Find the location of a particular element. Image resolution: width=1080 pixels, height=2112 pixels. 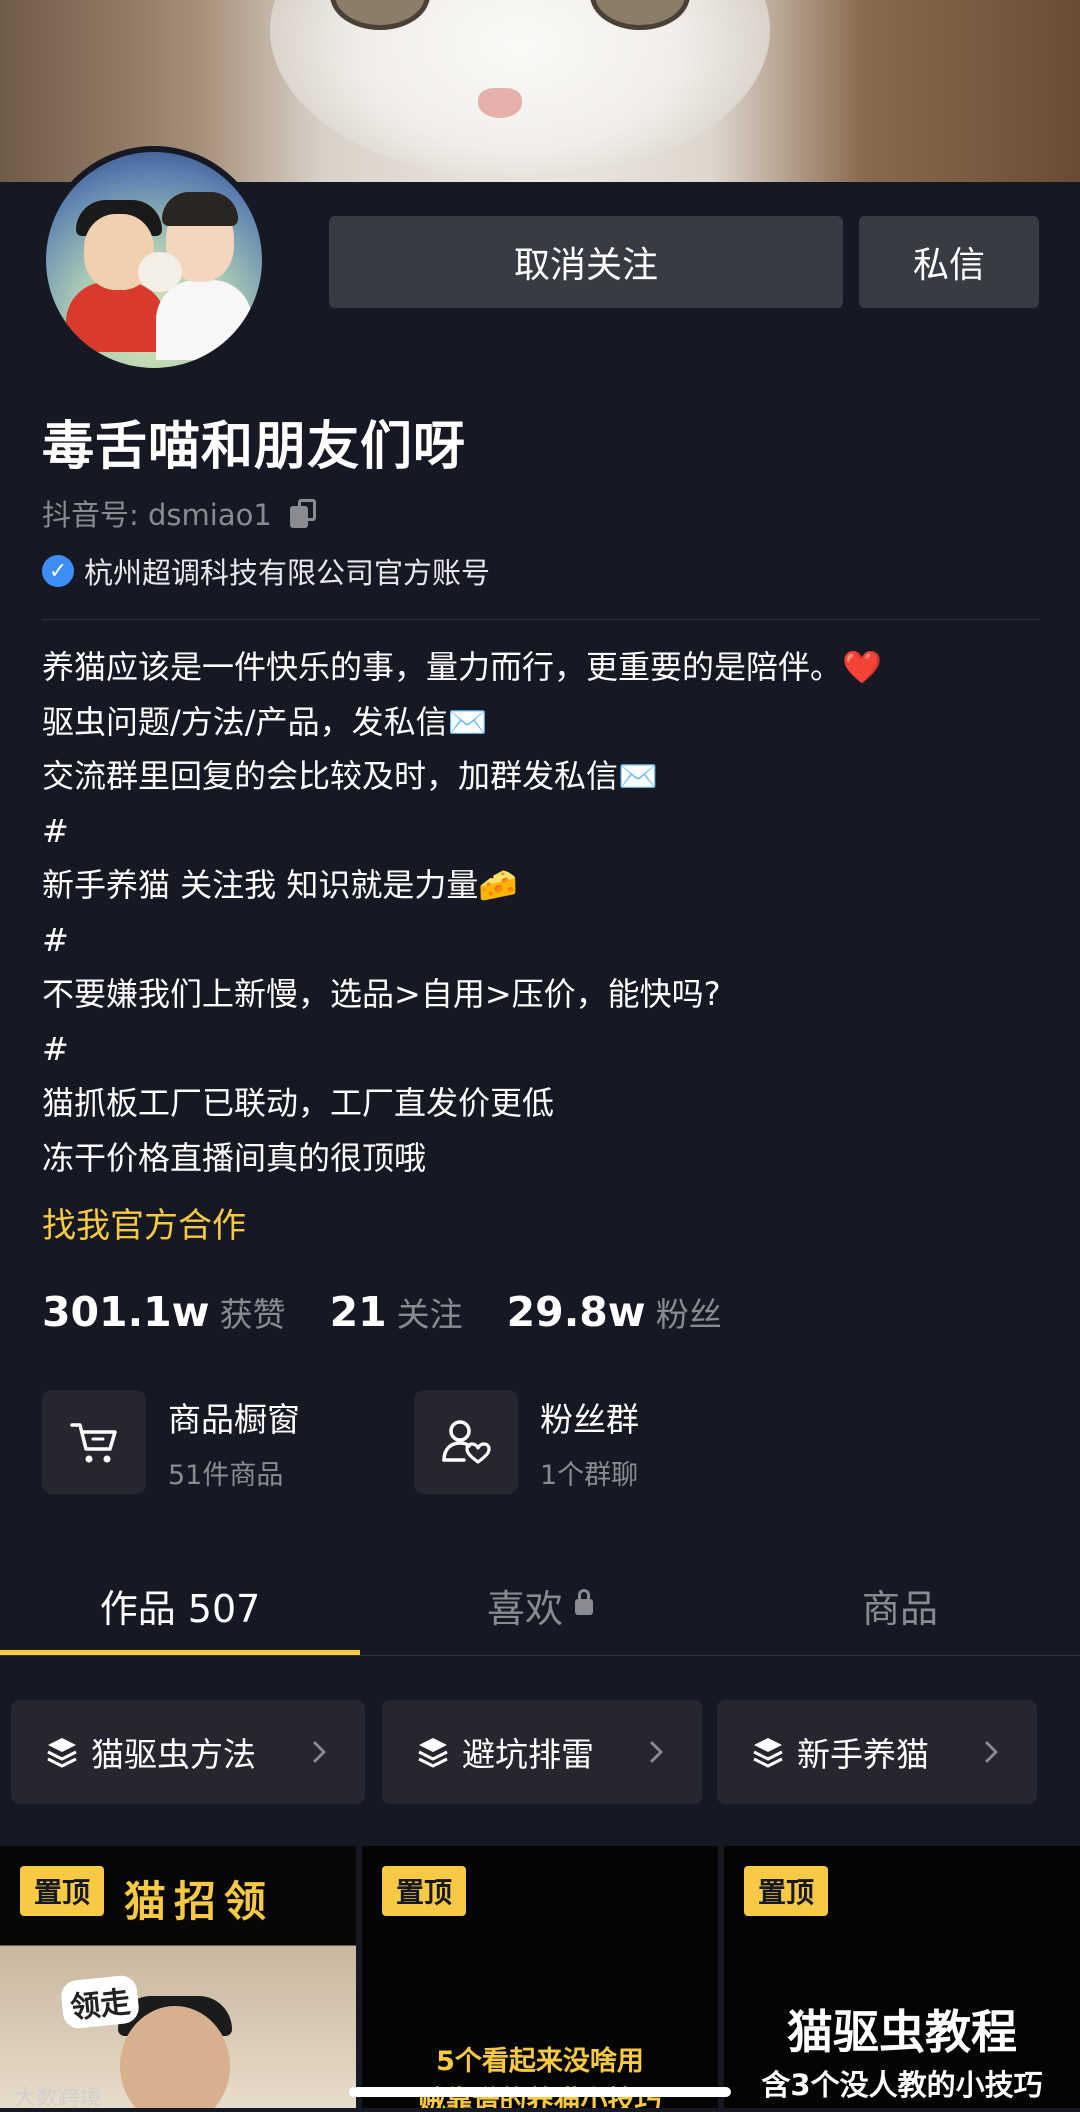

collection-label: 猫驱虫方法 is located at coordinates (173, 1754).